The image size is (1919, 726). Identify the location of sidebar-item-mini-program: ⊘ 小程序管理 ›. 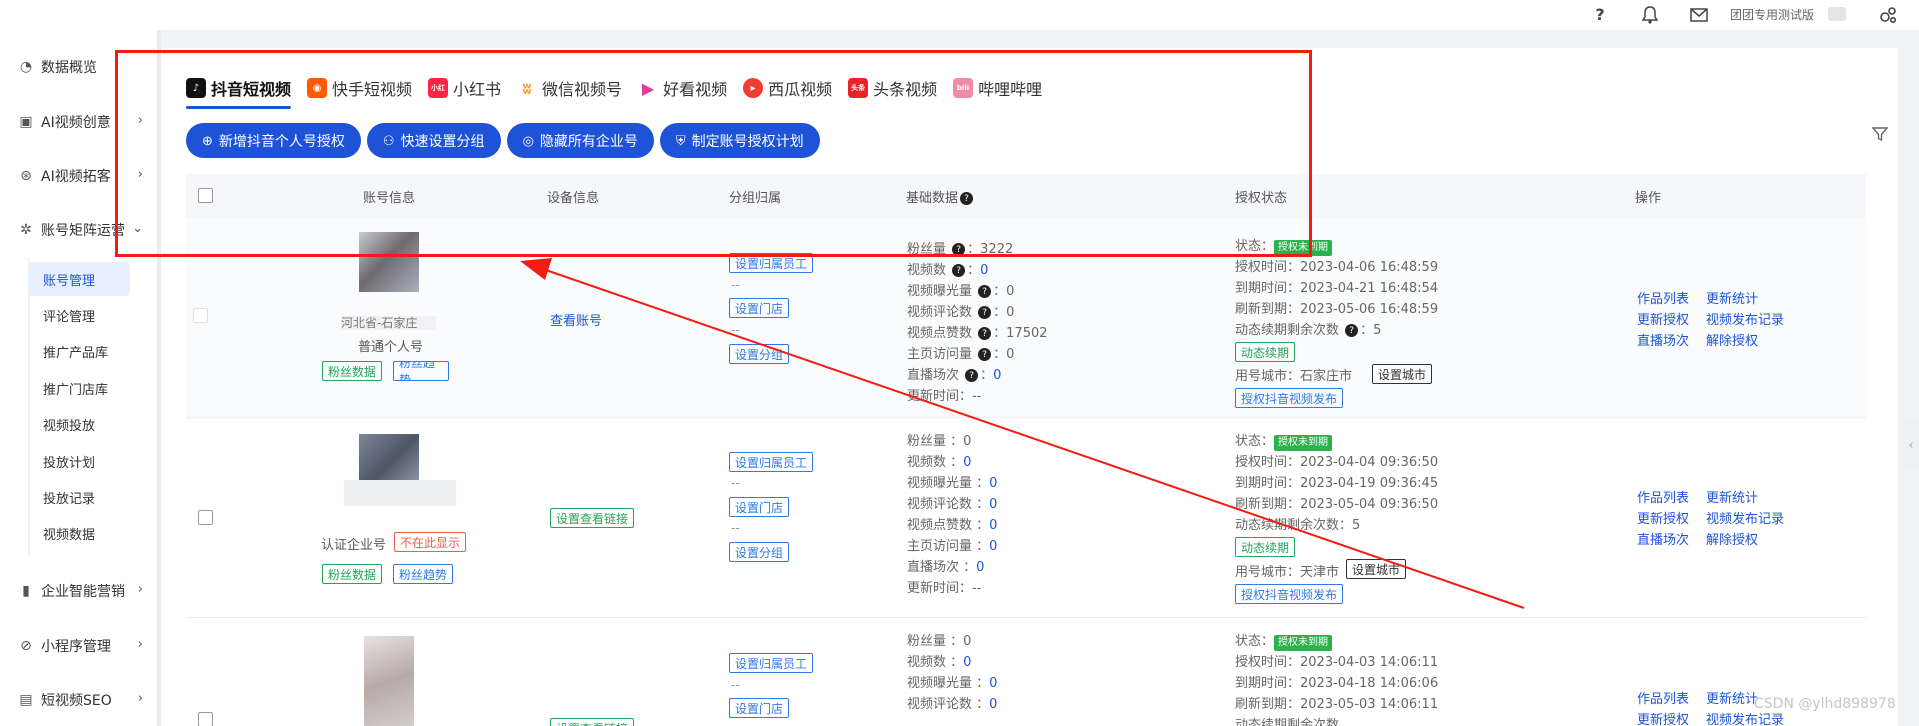
(78, 646).